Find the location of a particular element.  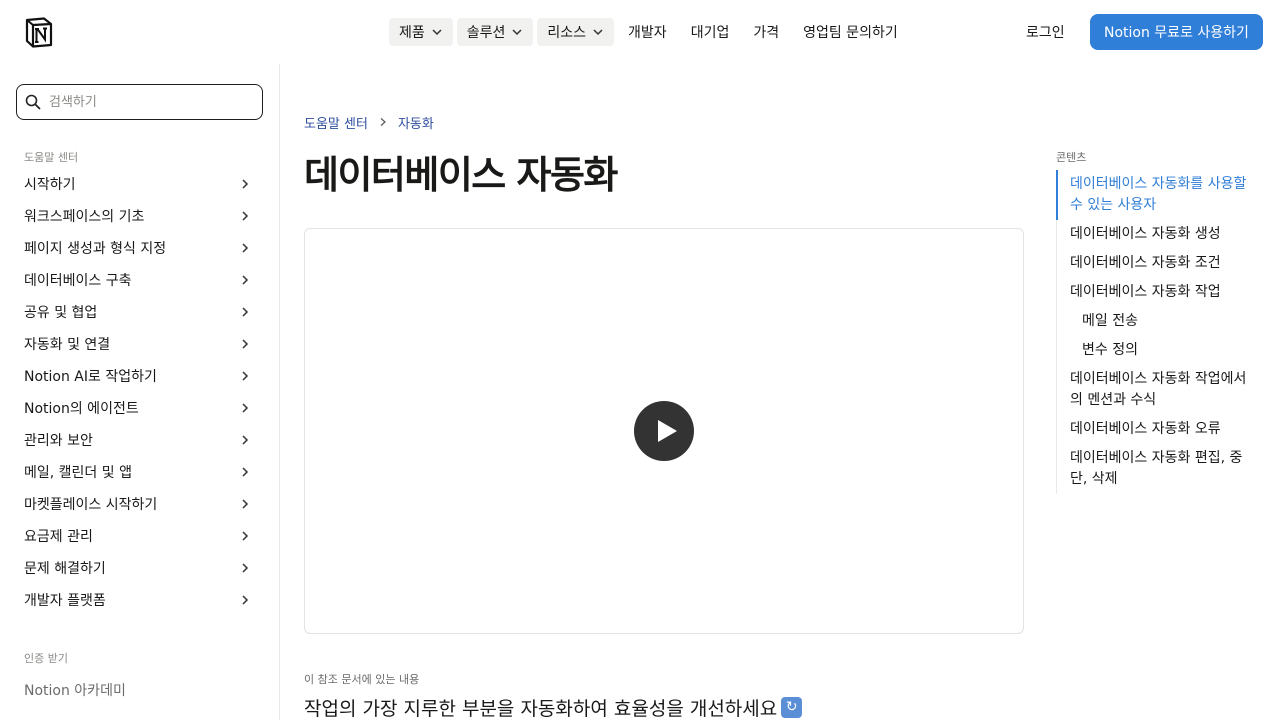

sidebar-item-label: 워크스페이스의 기초 is located at coordinates (84, 217).